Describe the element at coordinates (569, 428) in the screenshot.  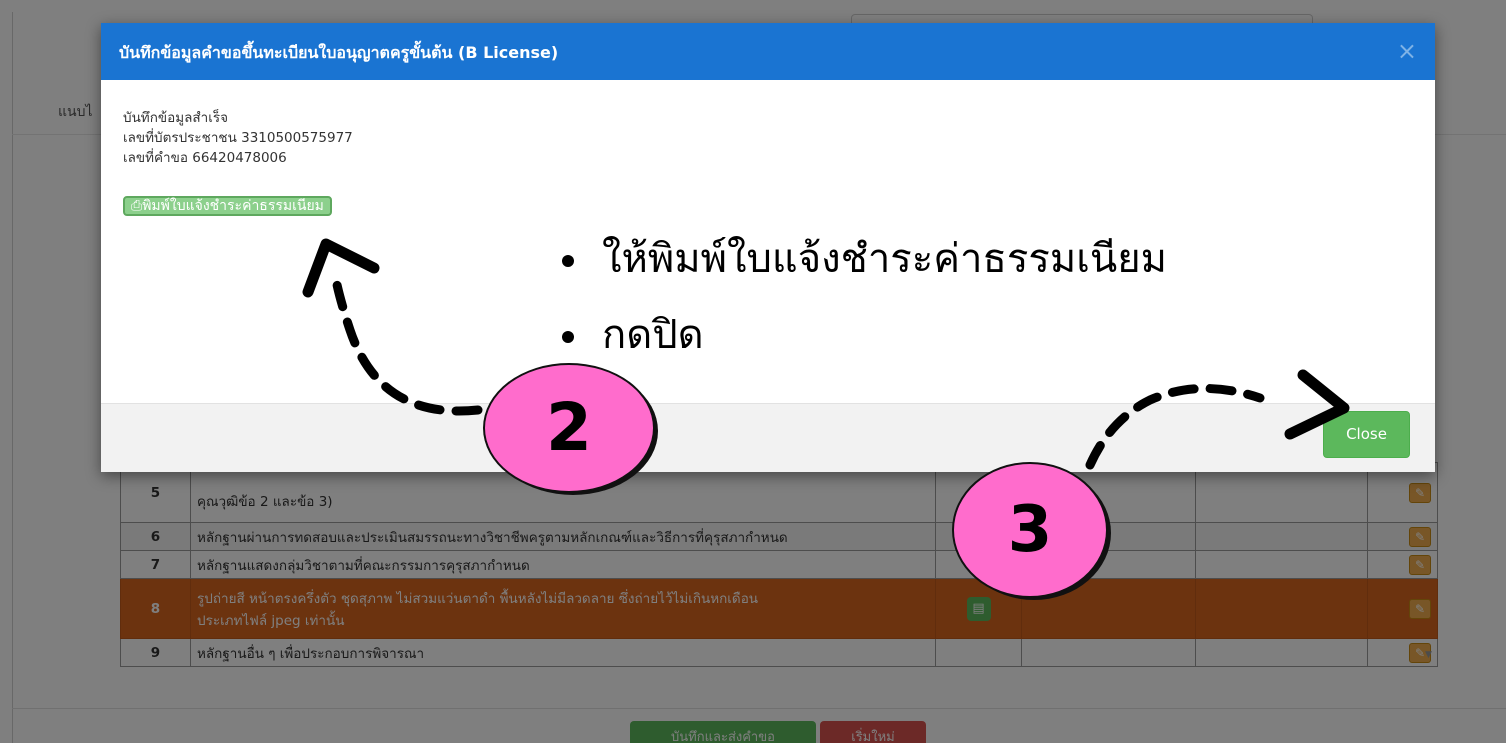
I see `step-2-badge: 2` at that location.